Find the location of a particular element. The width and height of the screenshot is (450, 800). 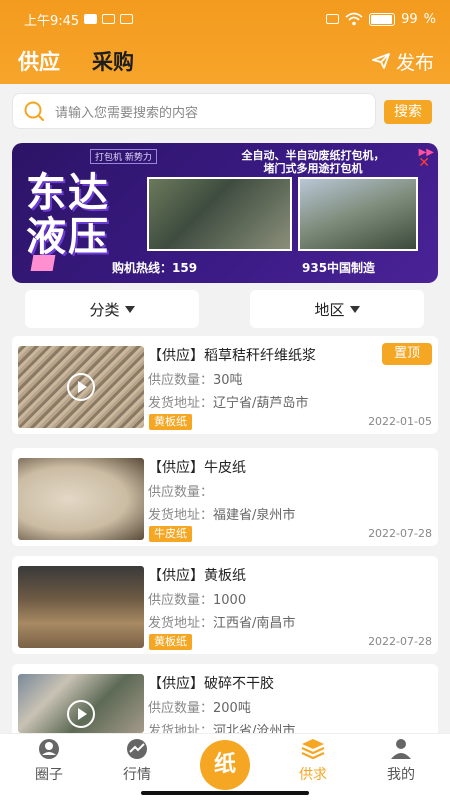

search-input: 请输入您需要搜索的内容 is located at coordinates (194, 111).